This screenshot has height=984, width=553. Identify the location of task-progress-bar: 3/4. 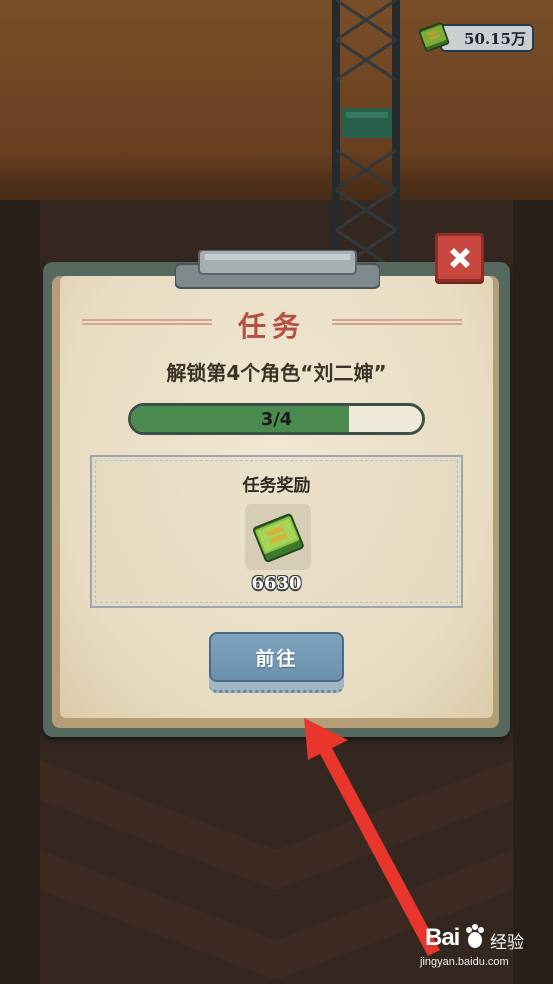
(276, 419).